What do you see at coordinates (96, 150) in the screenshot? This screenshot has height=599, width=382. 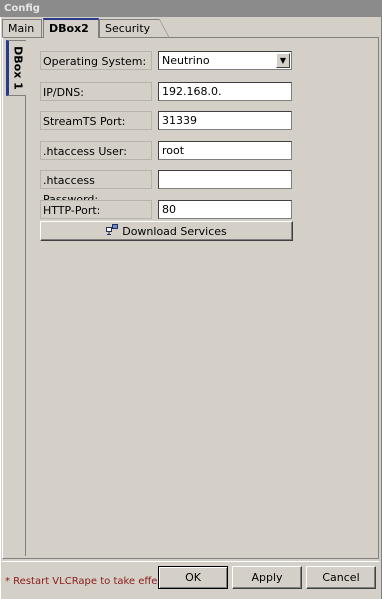 I see `htaccess-user-label: .htaccess User:` at bounding box center [96, 150].